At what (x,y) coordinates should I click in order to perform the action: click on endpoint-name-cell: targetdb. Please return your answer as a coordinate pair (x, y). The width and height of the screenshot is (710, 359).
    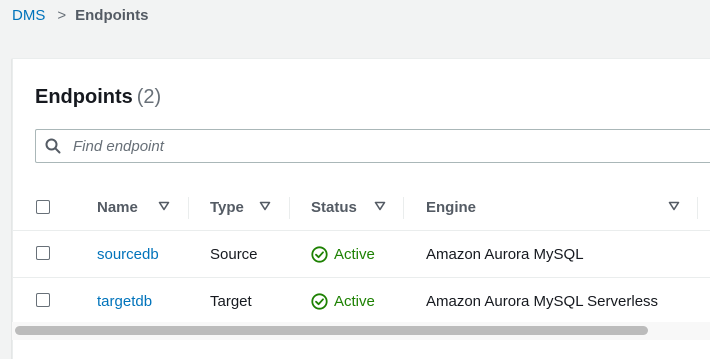
    Looking at the image, I should click on (124, 301).